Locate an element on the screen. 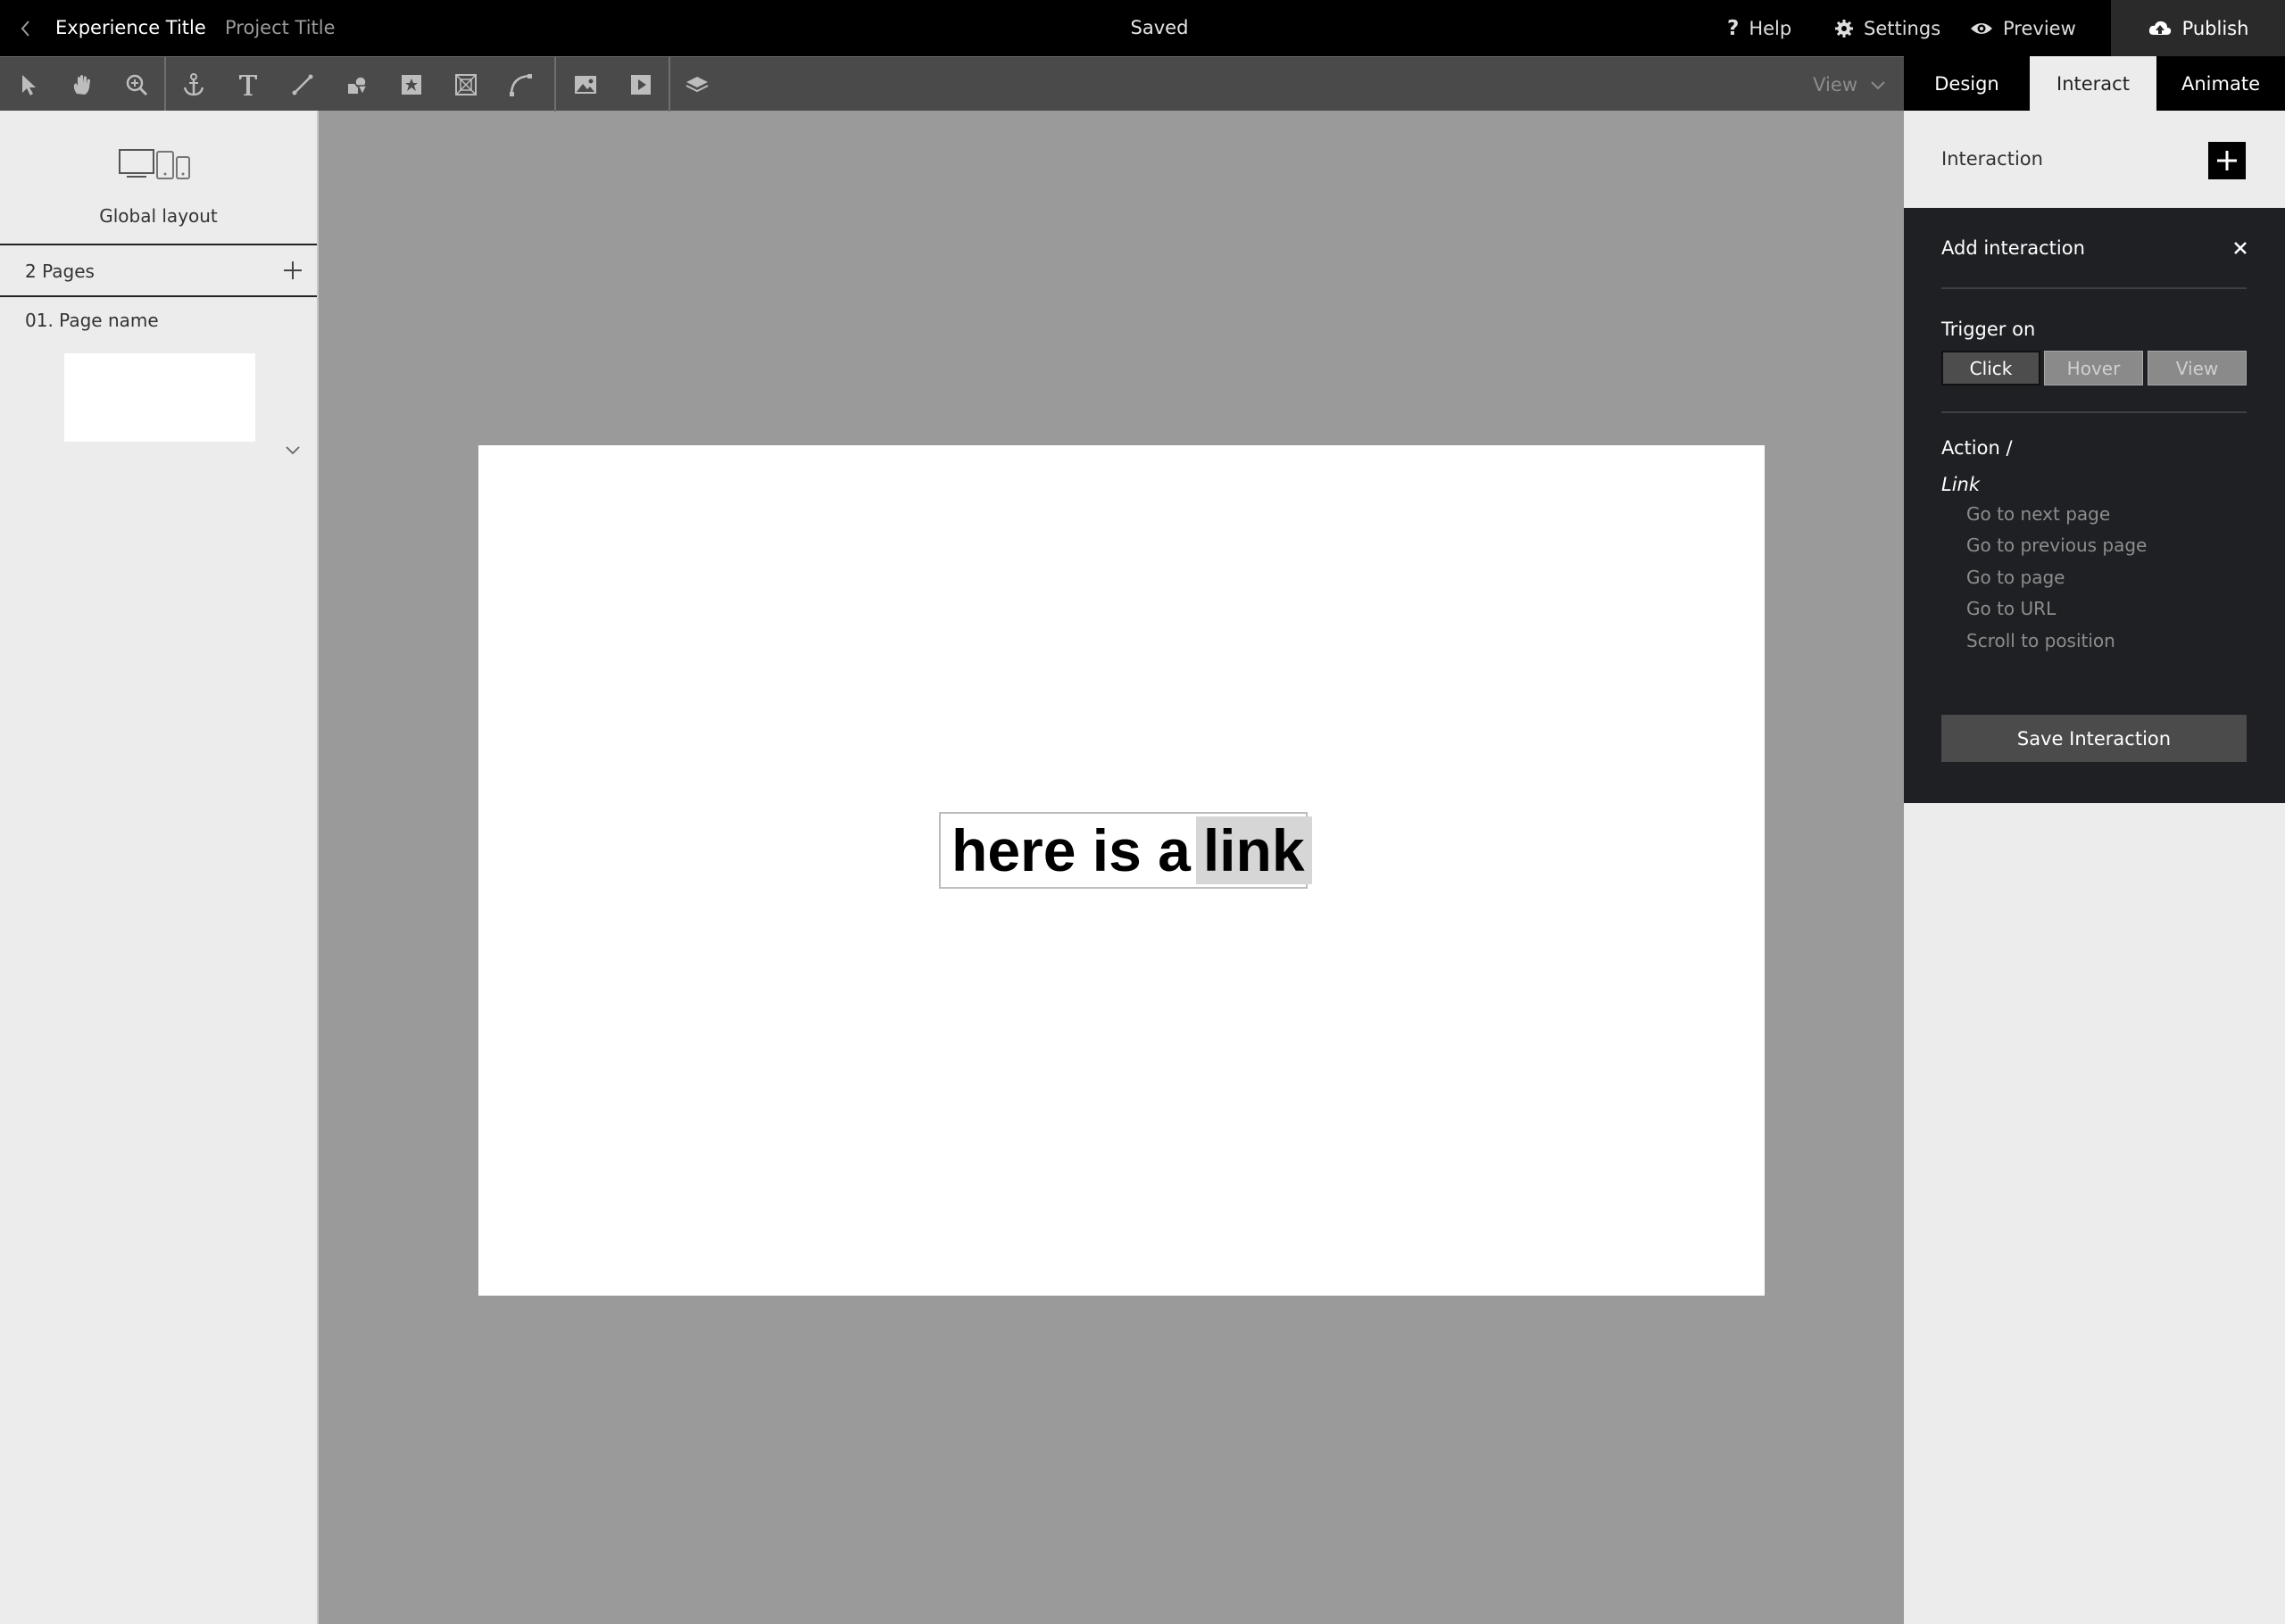 This screenshot has width=2285, height=1624. action-option: Go to page is located at coordinates (2015, 577).